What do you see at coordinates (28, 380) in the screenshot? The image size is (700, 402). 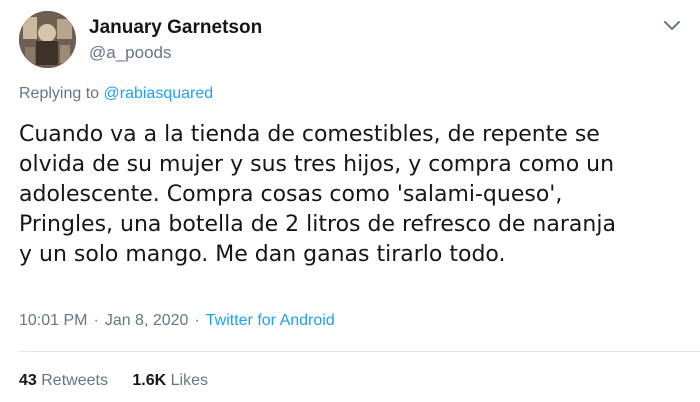 I see `retweets-count: 43` at bounding box center [28, 380].